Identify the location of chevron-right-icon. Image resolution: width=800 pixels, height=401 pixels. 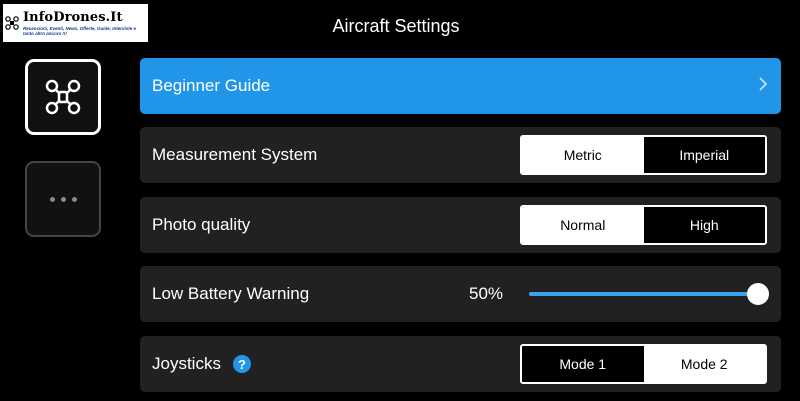
(763, 84).